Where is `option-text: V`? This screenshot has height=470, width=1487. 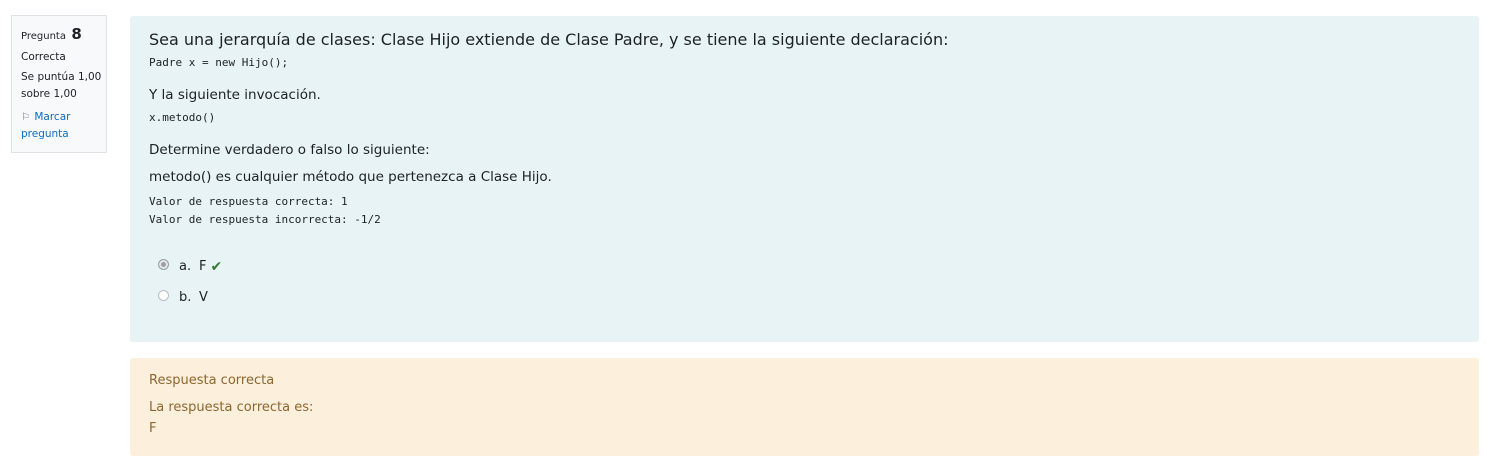 option-text: V is located at coordinates (203, 297).